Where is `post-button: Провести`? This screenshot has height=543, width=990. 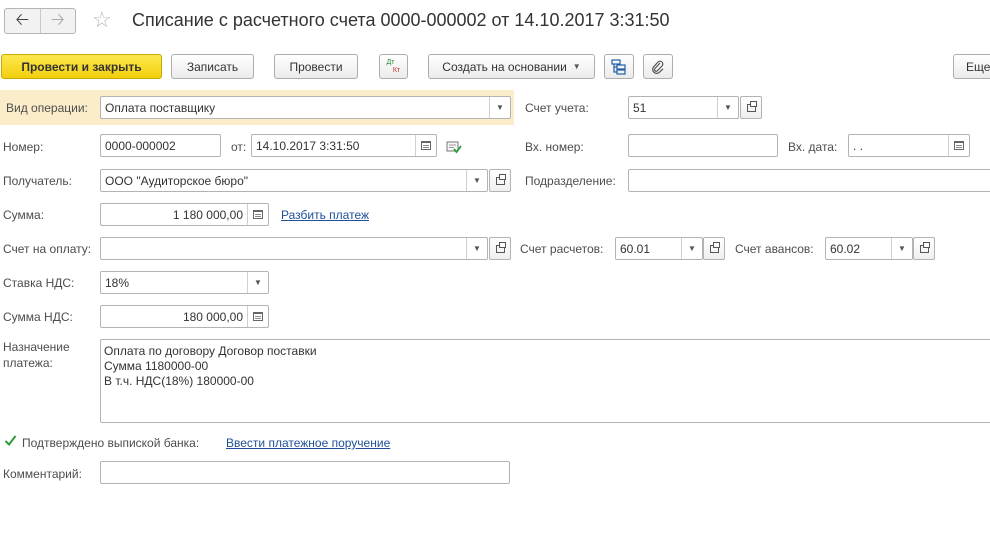 post-button: Провести is located at coordinates (316, 66).